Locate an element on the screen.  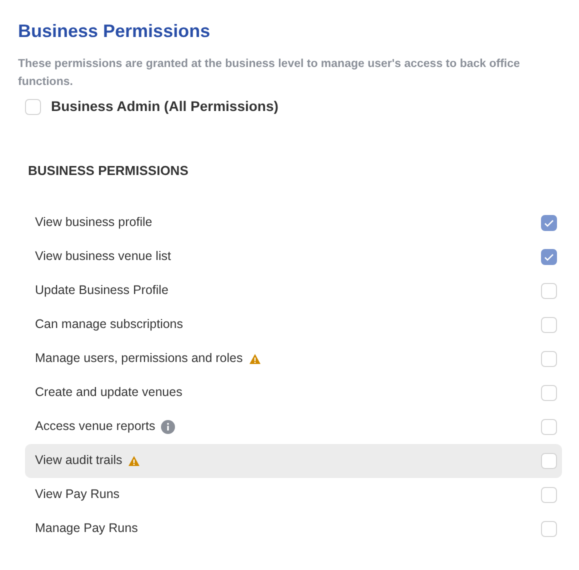
page-title: Business Permissions is located at coordinates (115, 31).